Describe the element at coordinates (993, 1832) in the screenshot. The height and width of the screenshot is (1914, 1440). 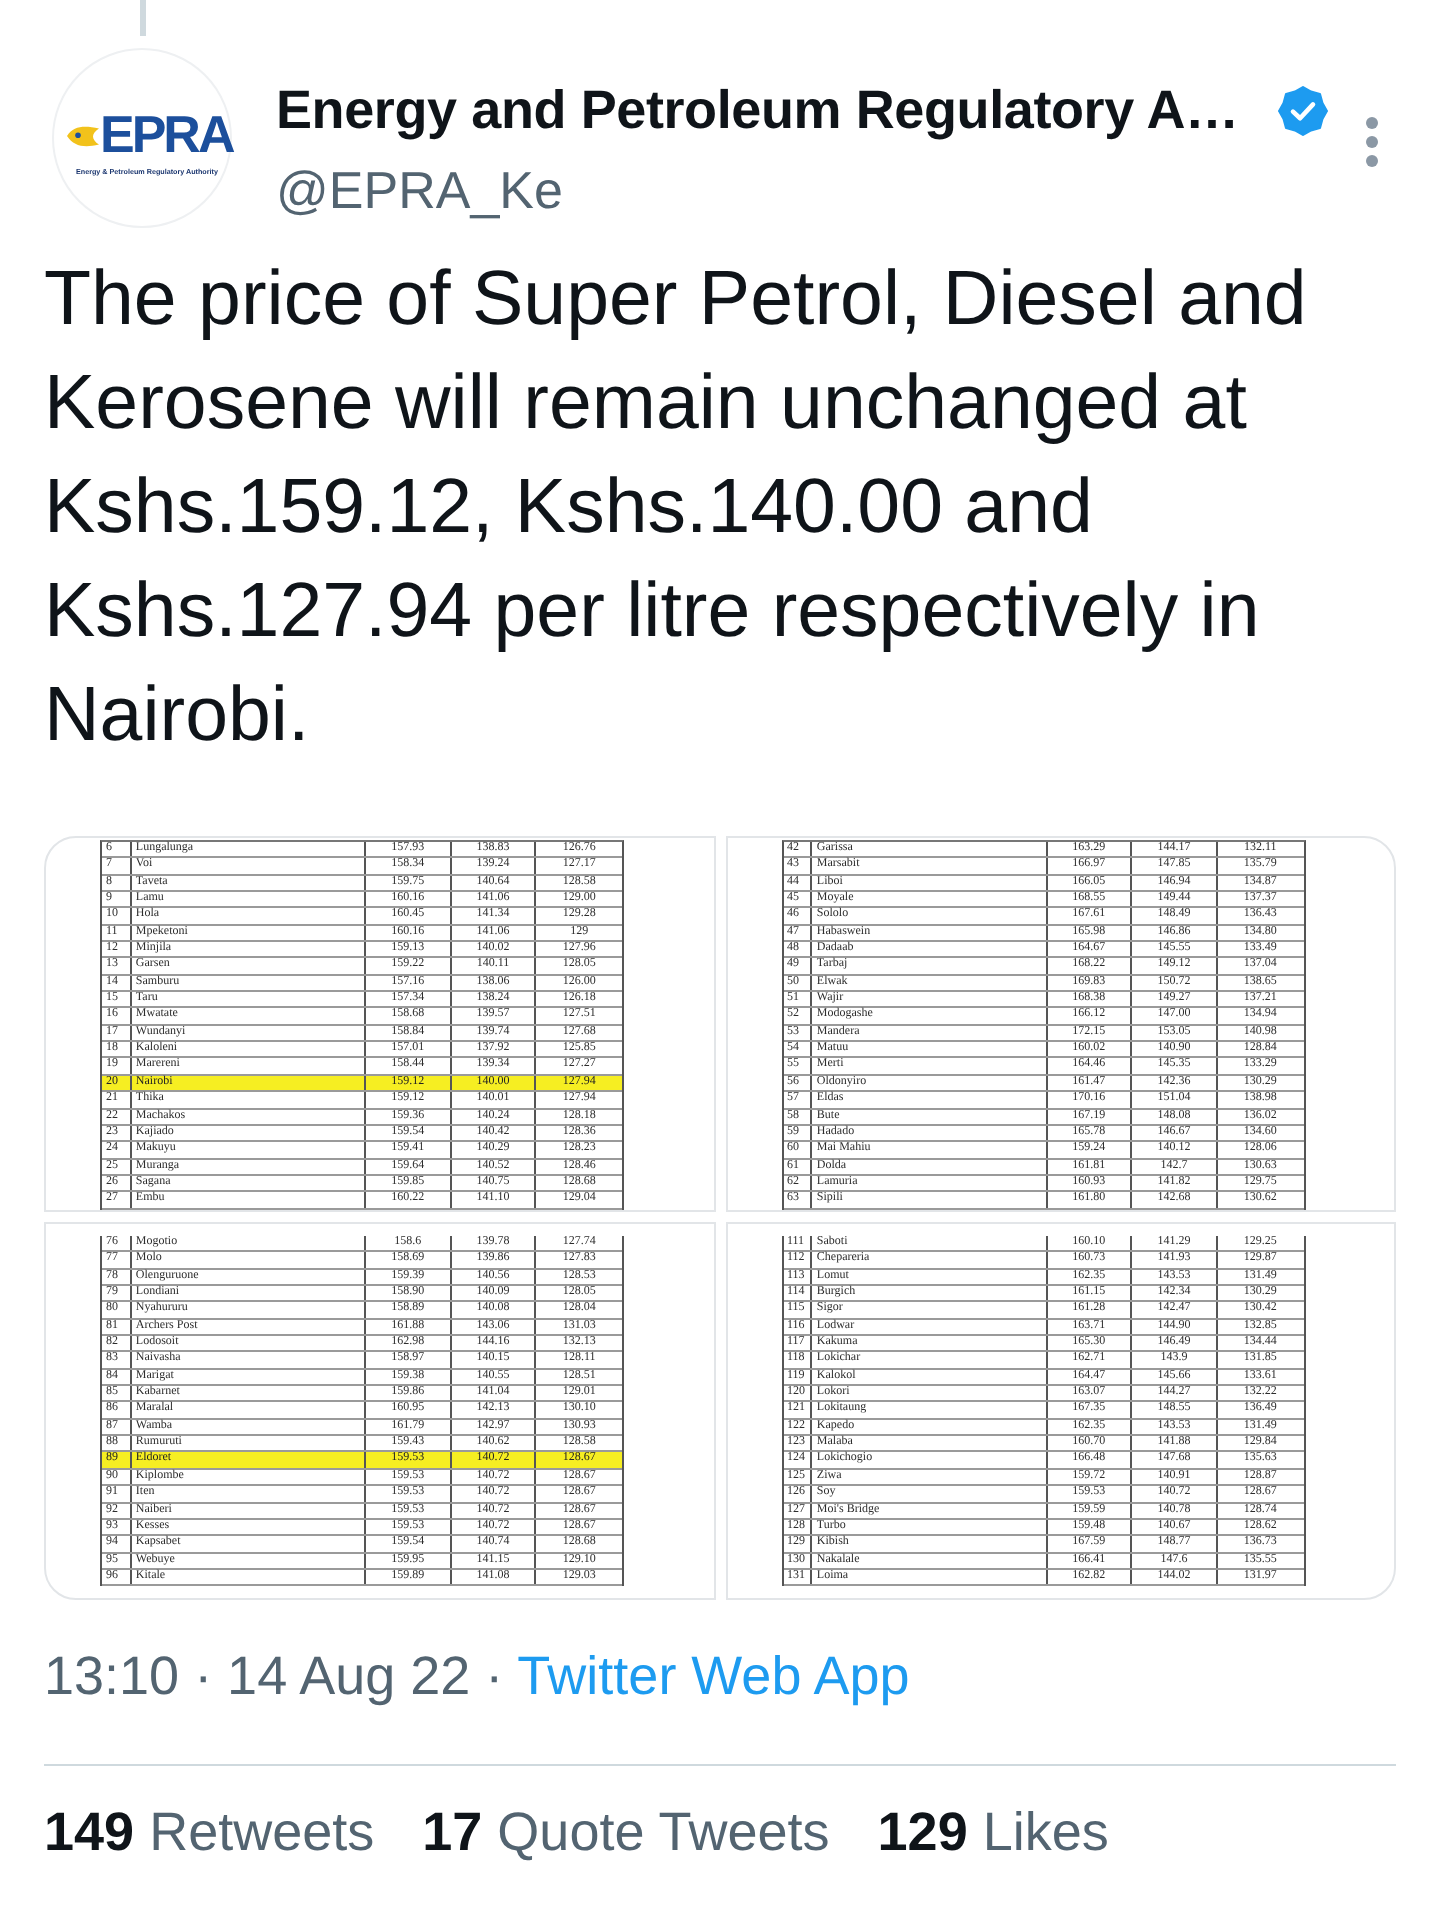
I see `stat-link: 129 Likes` at that location.